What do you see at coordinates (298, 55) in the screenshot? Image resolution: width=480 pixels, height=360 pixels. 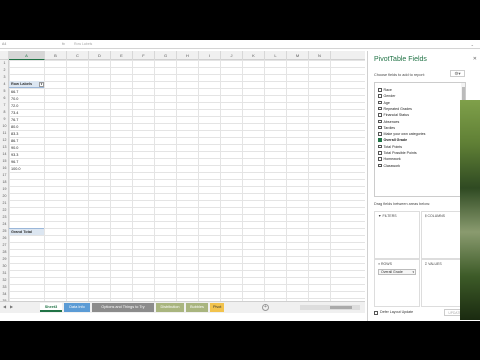 I see `column-header-m: M` at bounding box center [298, 55].